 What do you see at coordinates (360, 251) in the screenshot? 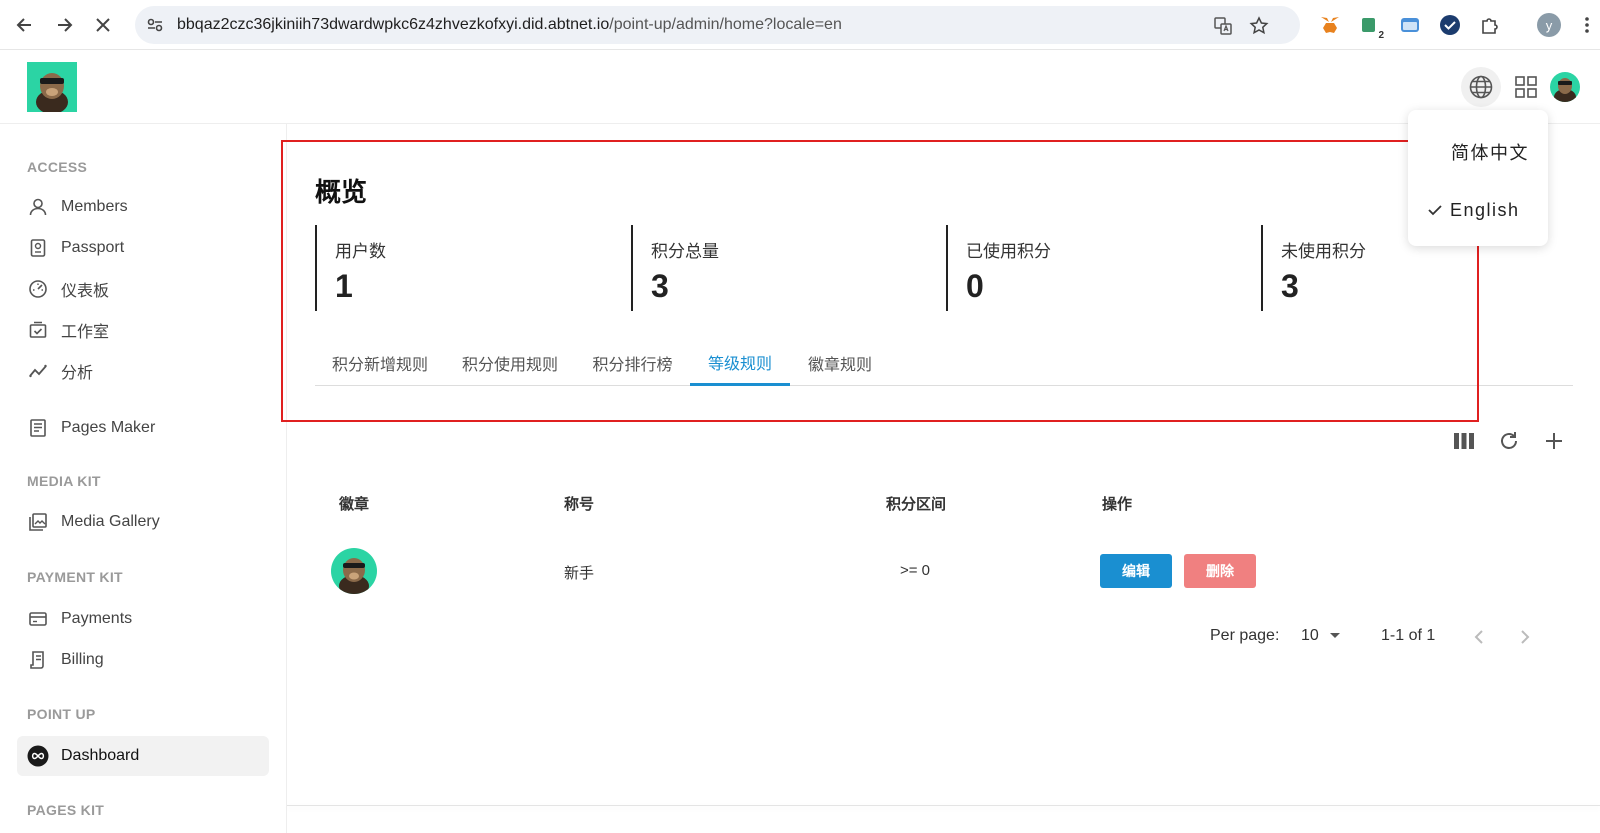
I see `stat-label: 用户数` at bounding box center [360, 251].